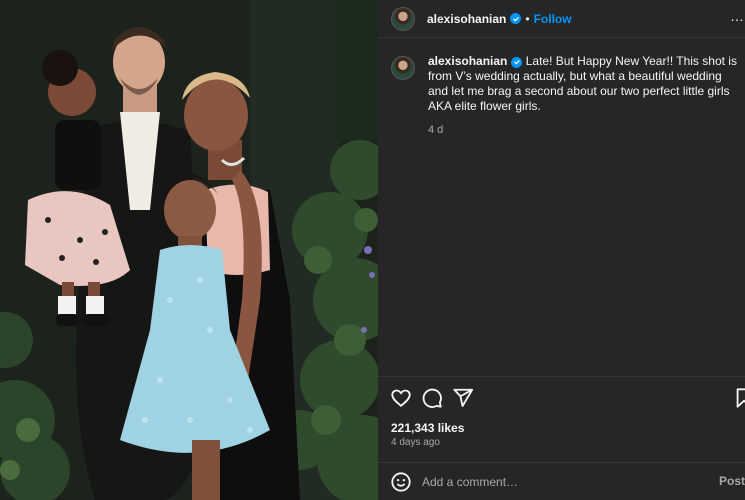  I want to click on caption-username: alexisohanian, so click(467, 61).